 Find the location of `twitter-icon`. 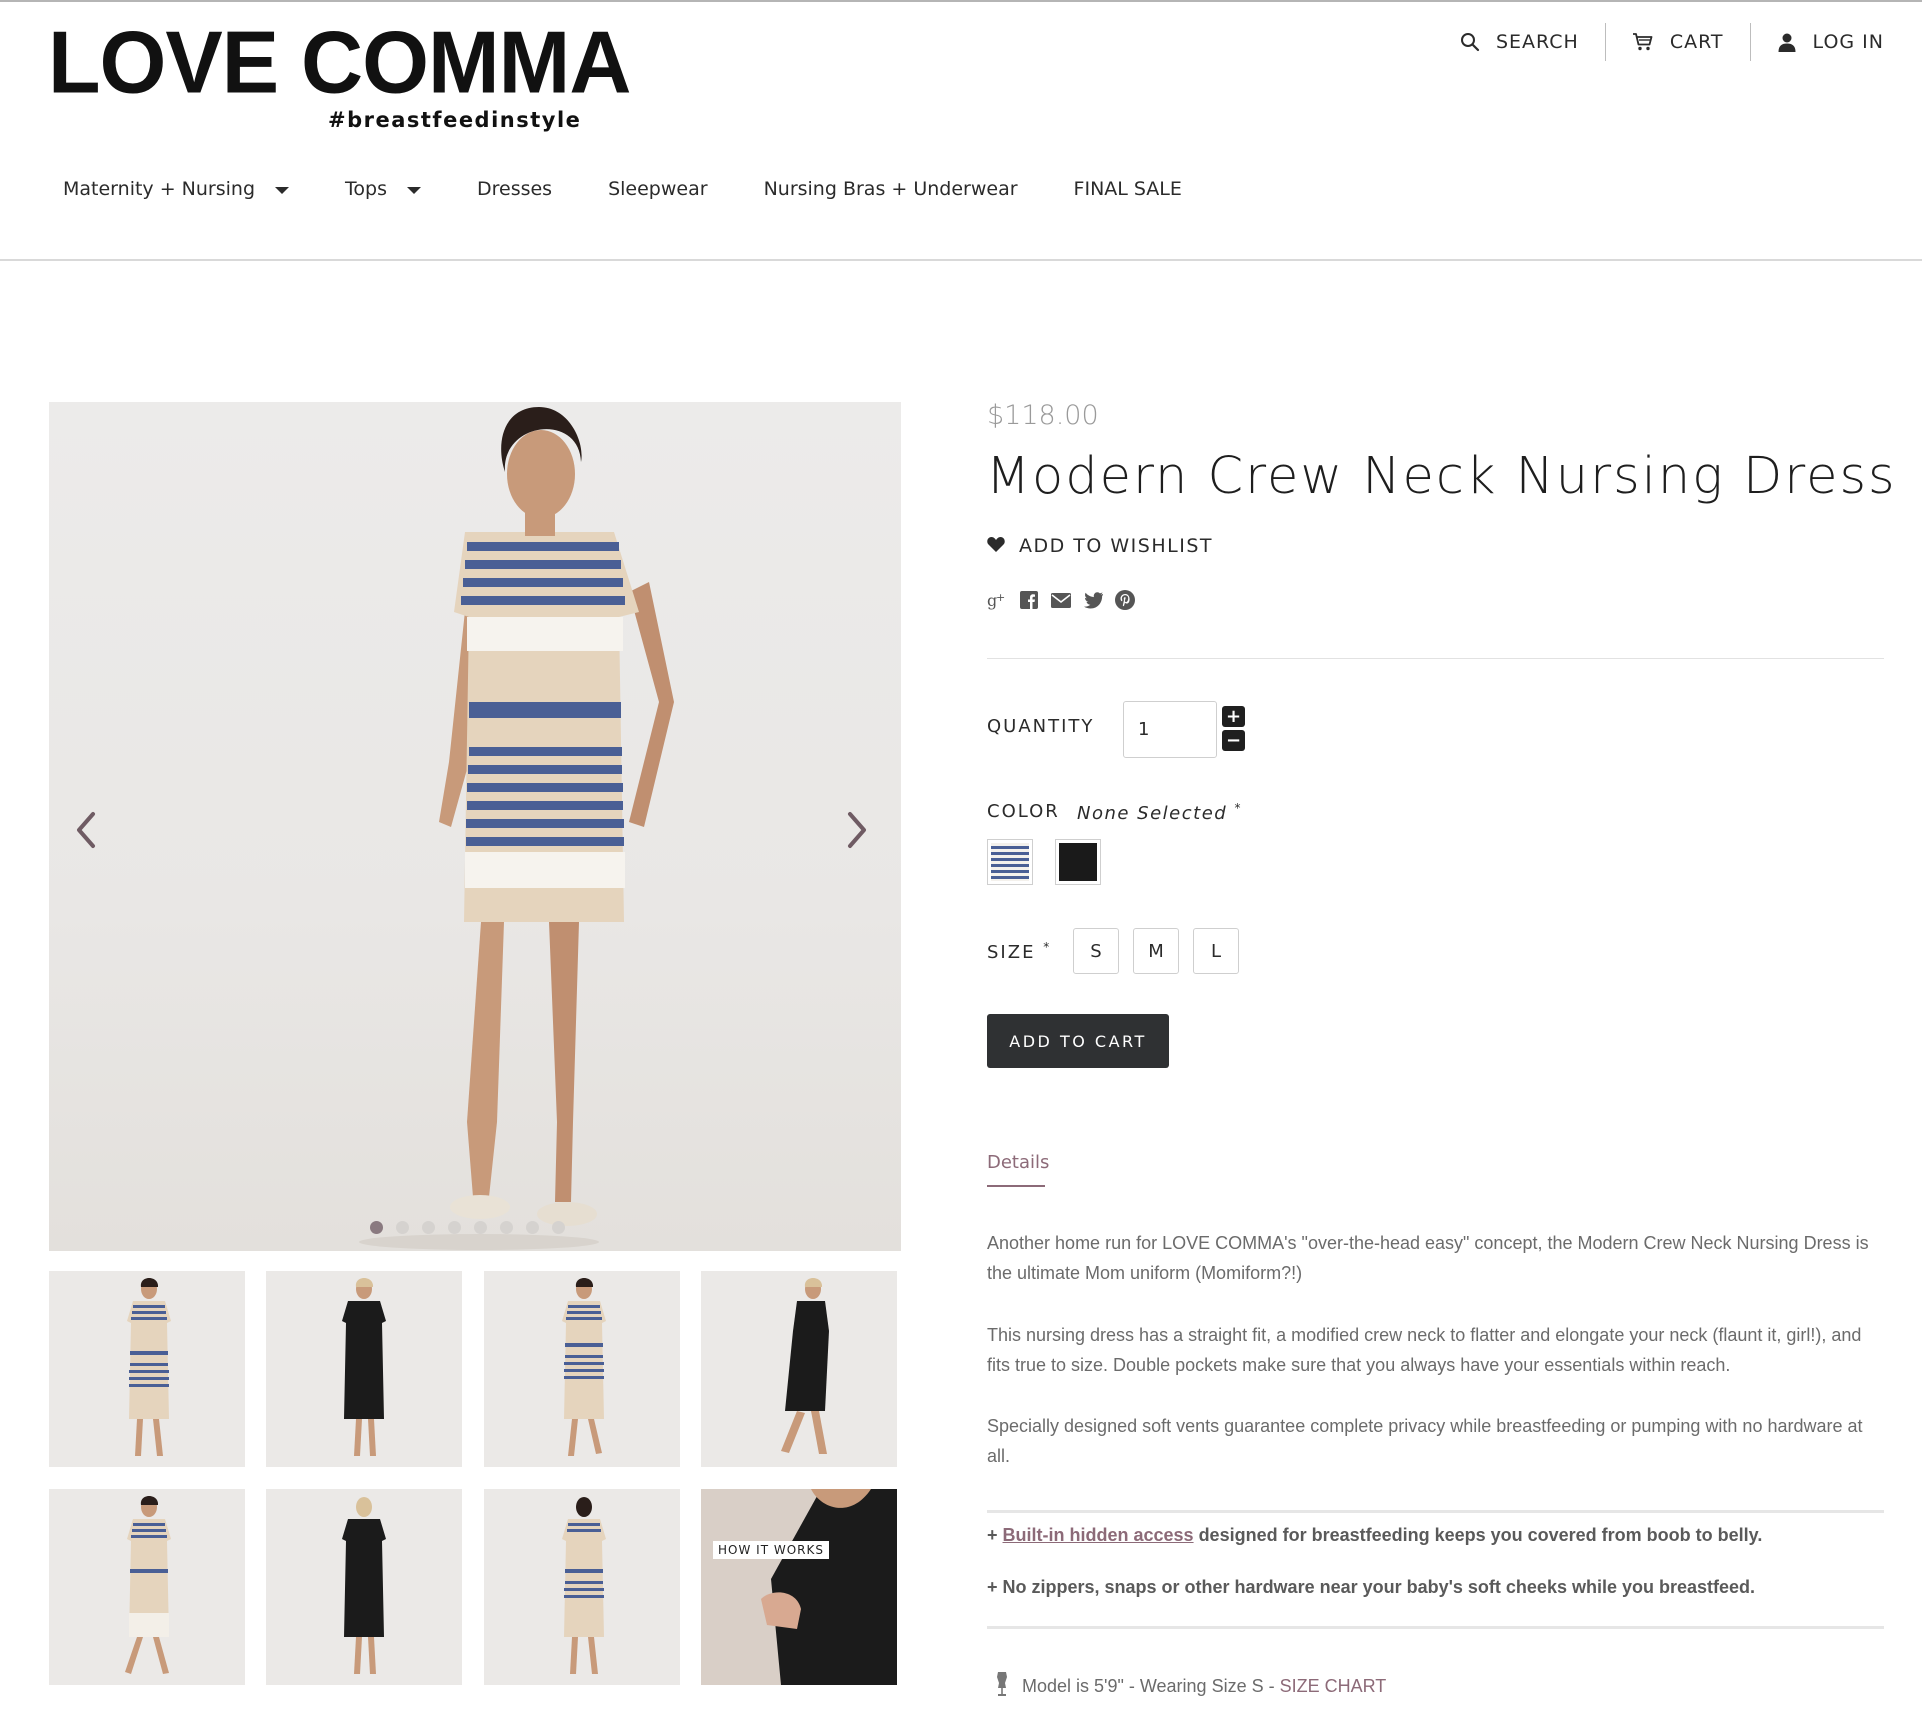

twitter-icon is located at coordinates (1093, 600).